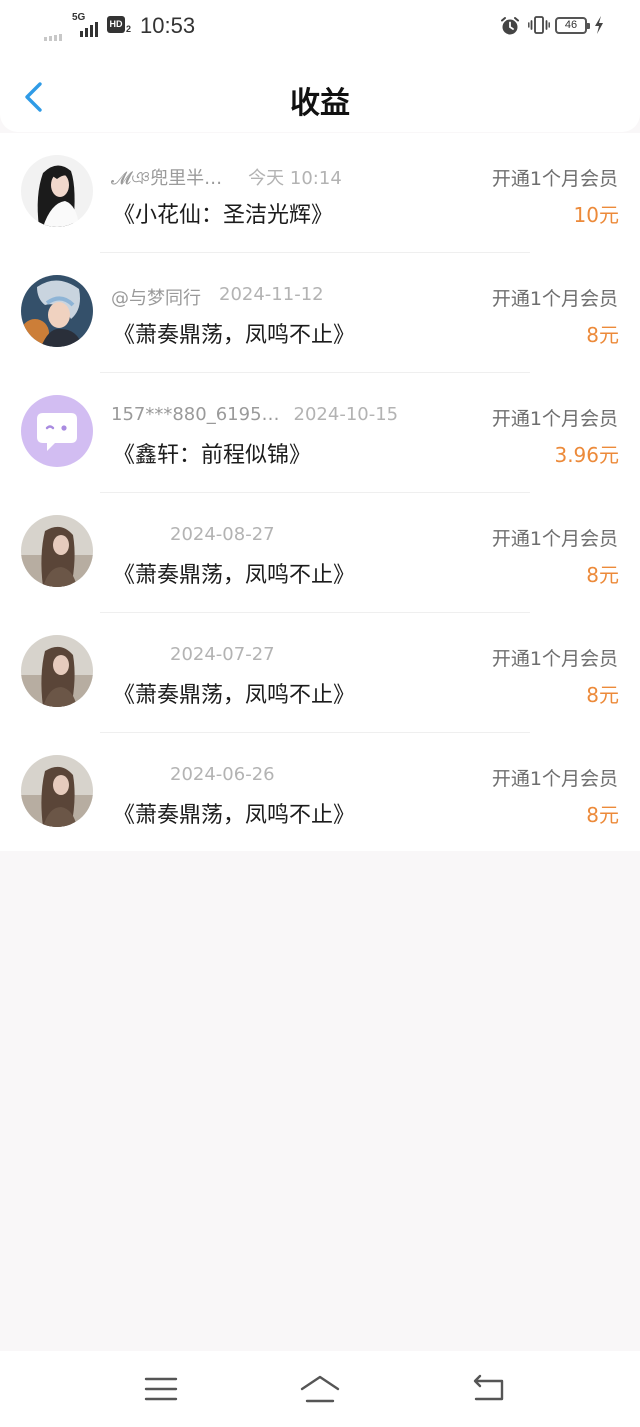 The image size is (640, 1427). Describe the element at coordinates (599, 25) in the screenshot. I see `charging-icon` at that location.